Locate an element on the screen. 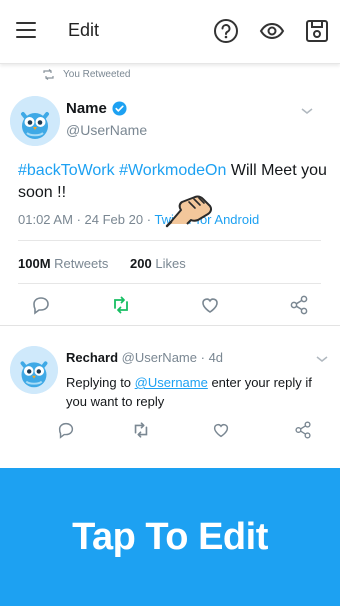 Image resolution: width=340 pixels, height=606 pixels. top-app-bar: Edit is located at coordinates (170, 32).